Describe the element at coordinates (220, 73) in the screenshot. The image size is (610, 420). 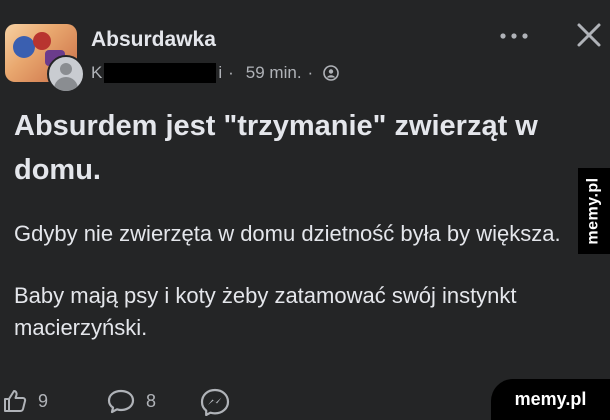
I see `author-name-end: i` at that location.